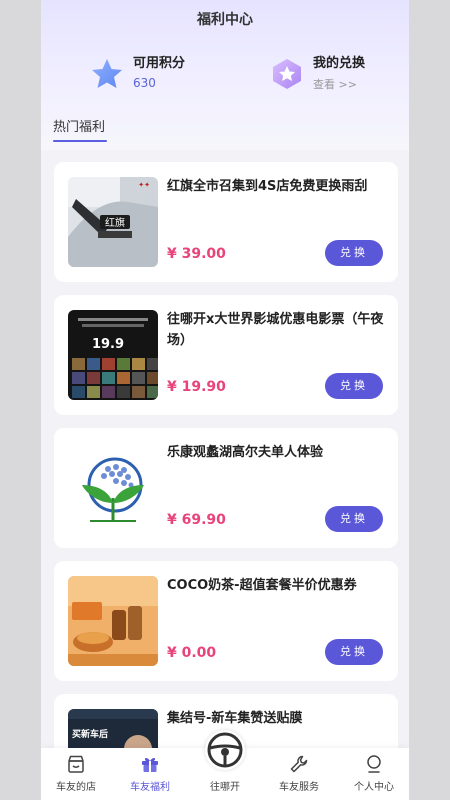 Image resolution: width=450 pixels, height=800 pixels. I want to click on where-to-go-center-button, so click(225, 750).